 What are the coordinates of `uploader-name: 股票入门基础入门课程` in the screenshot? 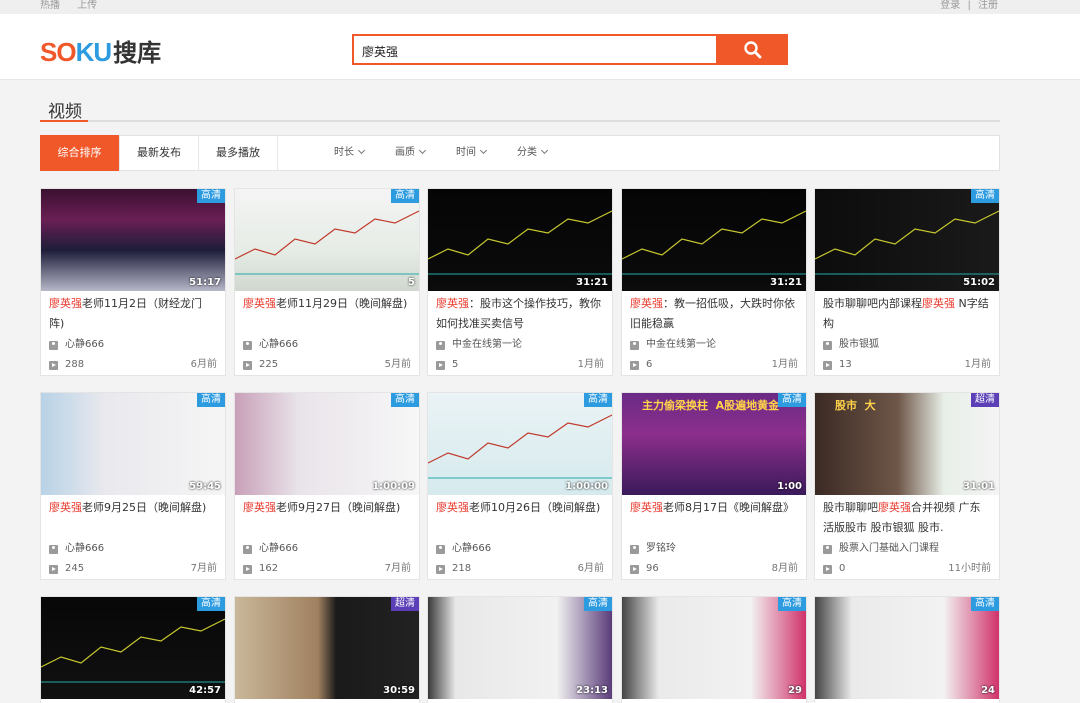 It's located at (889, 549).